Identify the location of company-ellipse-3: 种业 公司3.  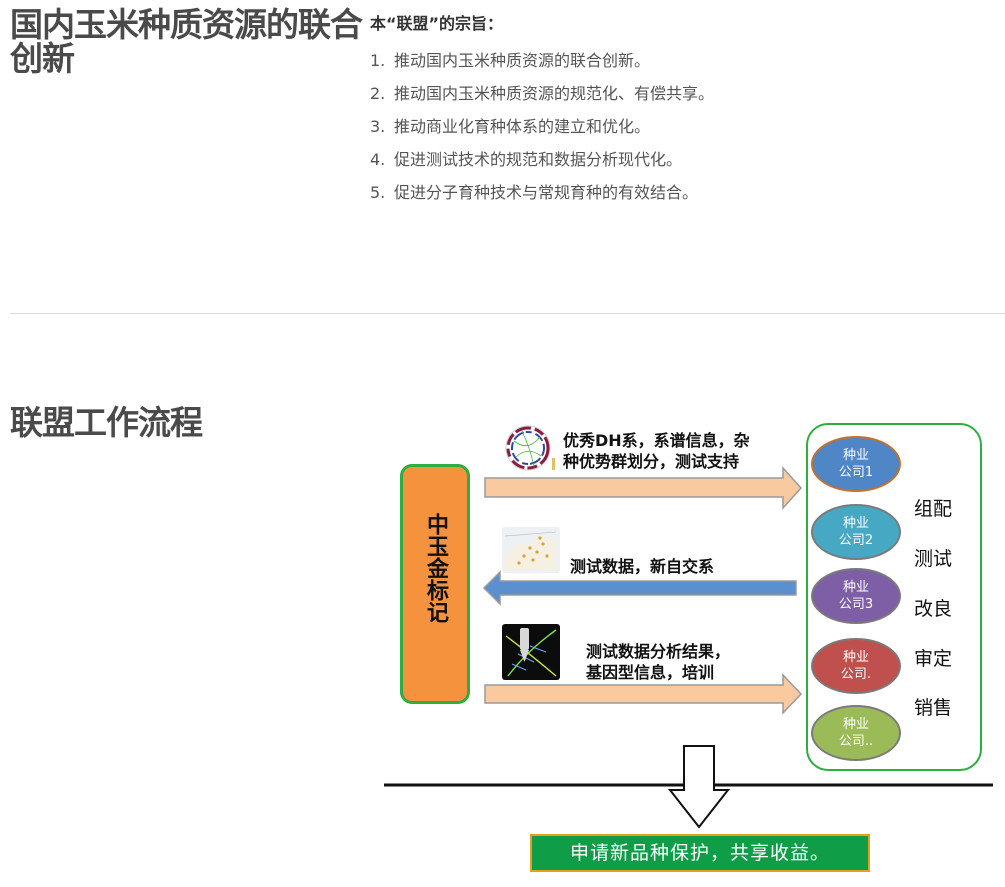
(856, 596).